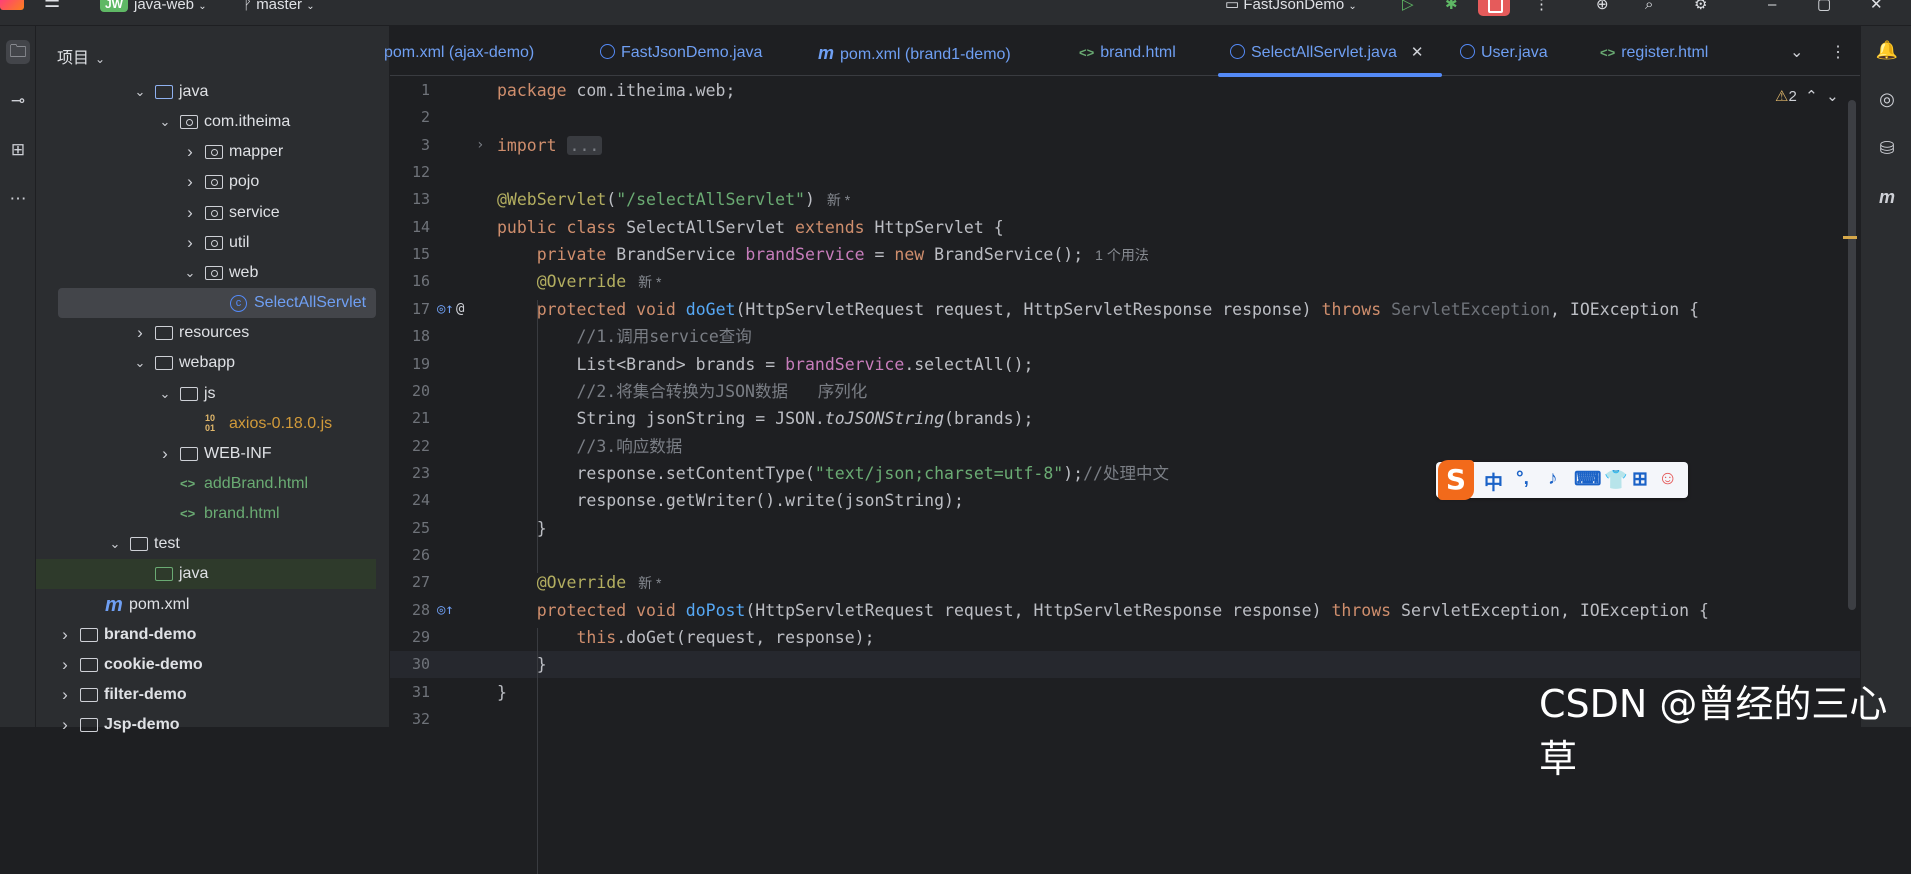 The width and height of the screenshot is (1911, 874). Describe the element at coordinates (18, 199) in the screenshot. I see `more-tools-icon: ⋯` at that location.